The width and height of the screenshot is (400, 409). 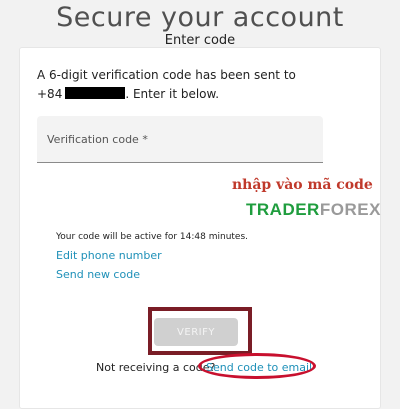 I want to click on card-title: Enter code, so click(x=200, y=40).